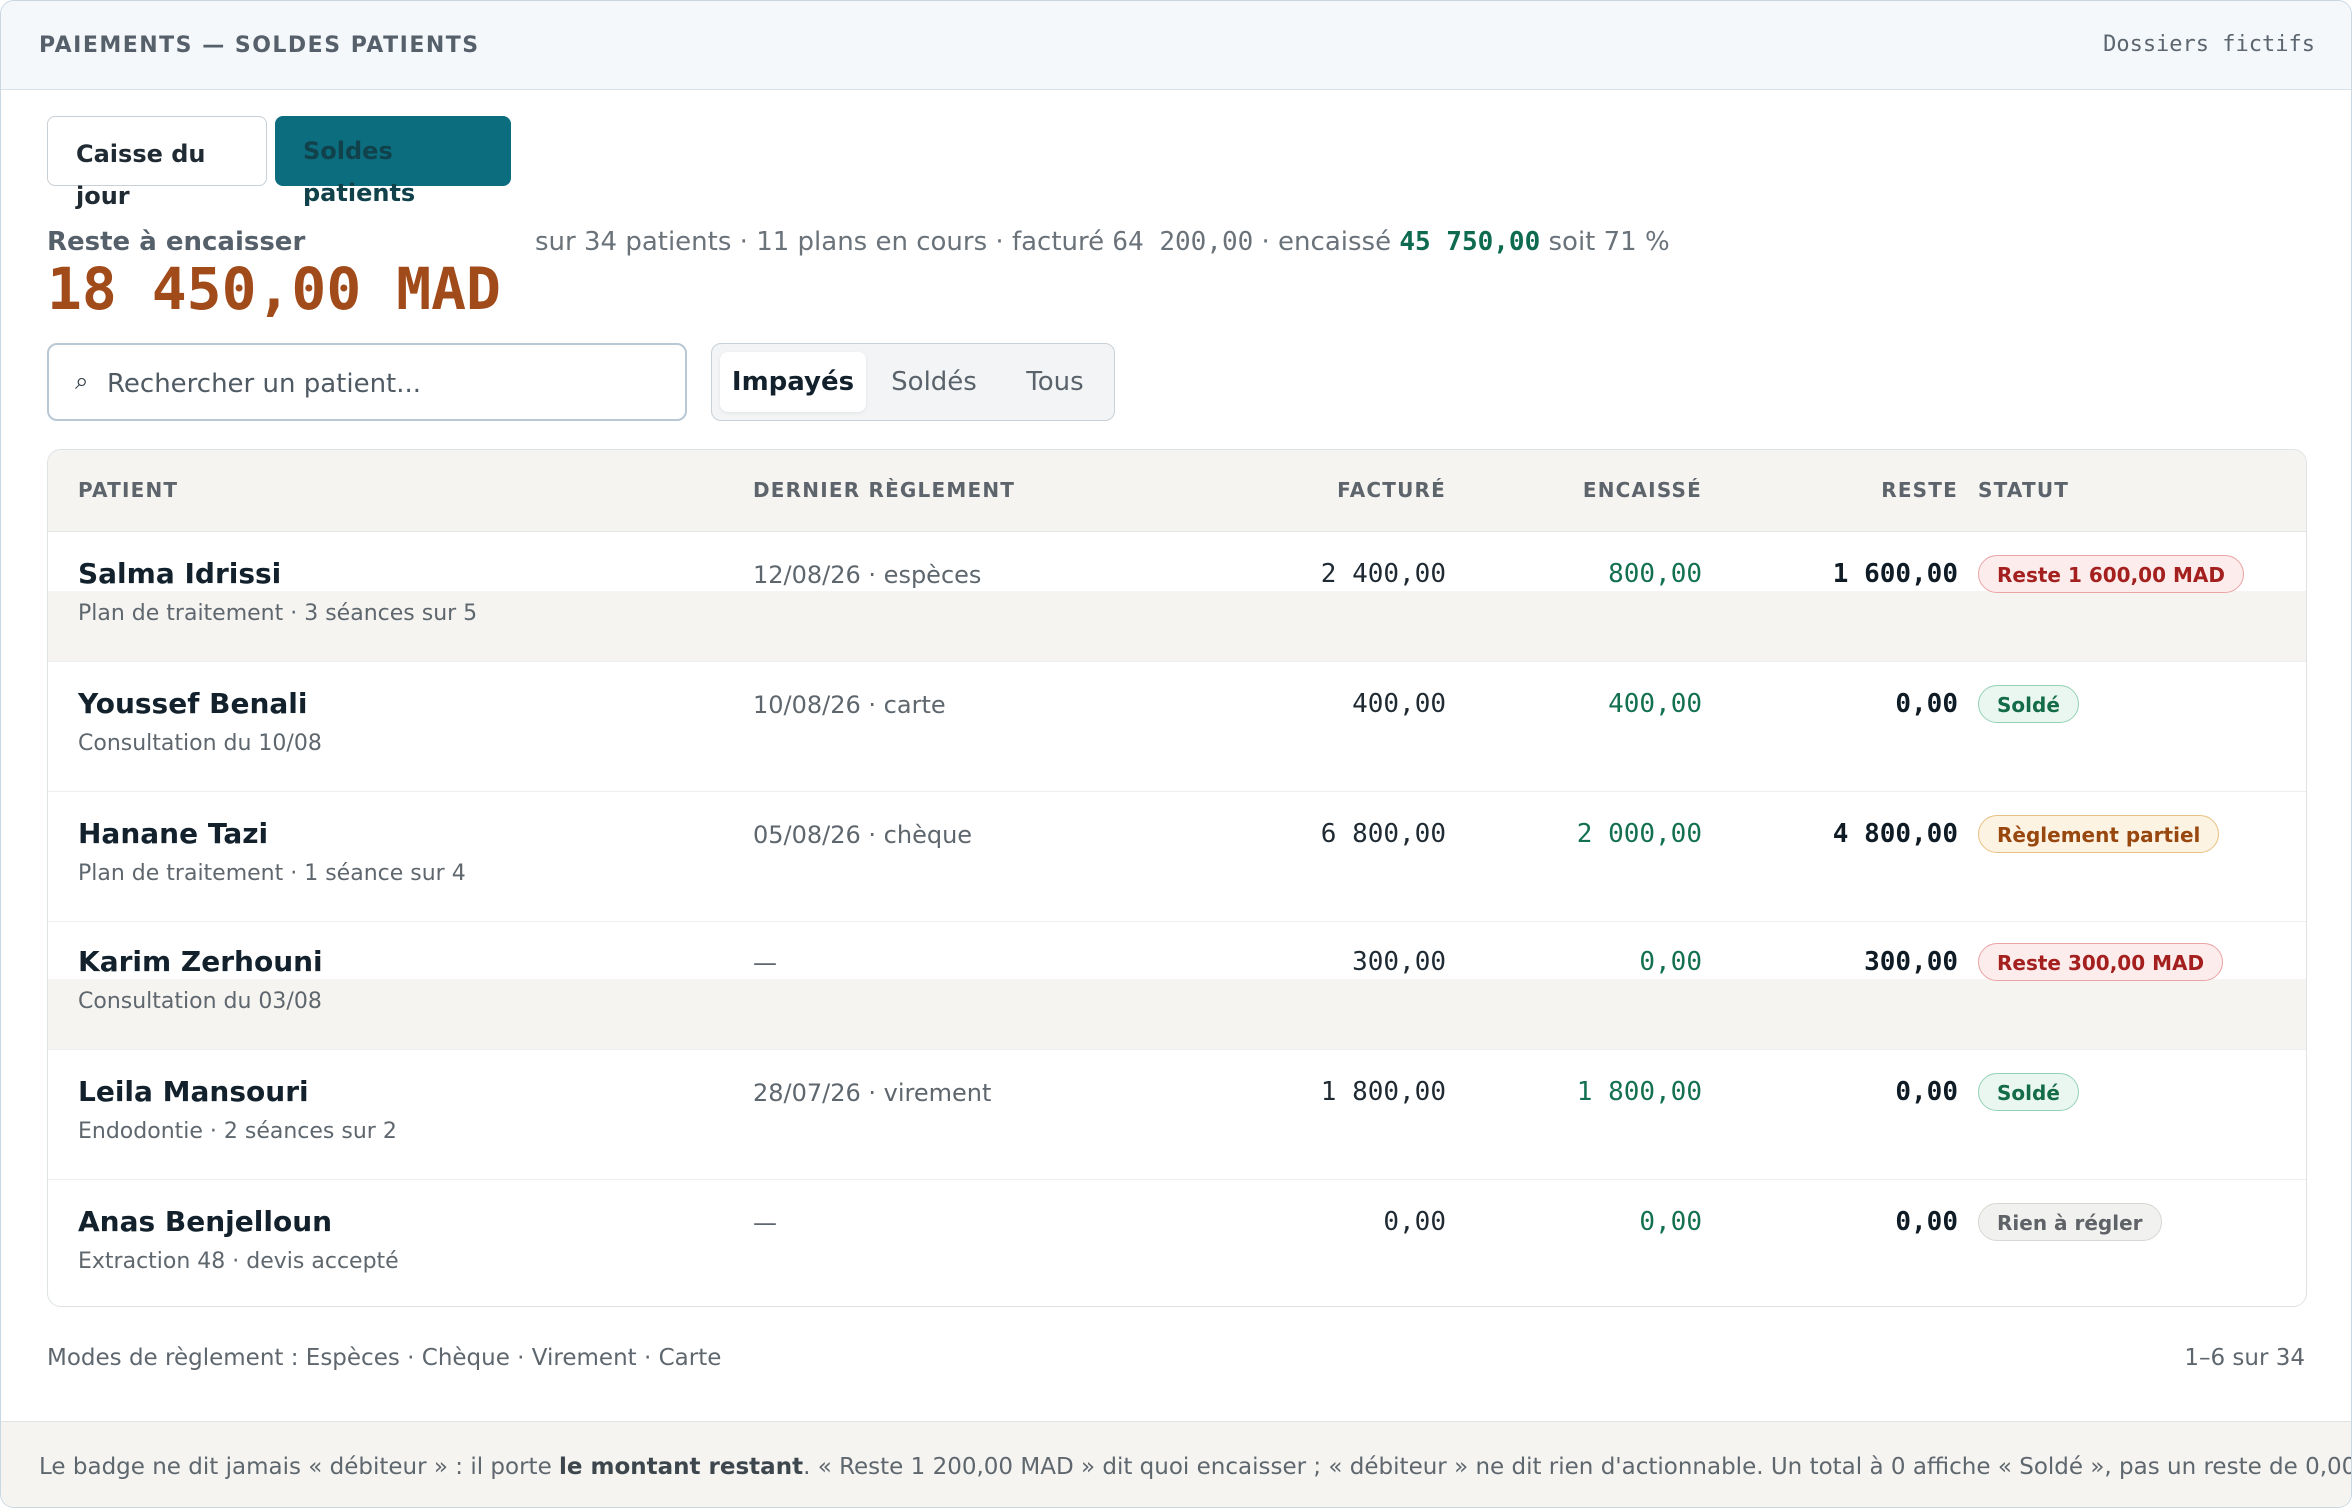 This screenshot has width=2352, height=1508. Describe the element at coordinates (1177, 1014) in the screenshot. I see `row-subline-band` at that location.